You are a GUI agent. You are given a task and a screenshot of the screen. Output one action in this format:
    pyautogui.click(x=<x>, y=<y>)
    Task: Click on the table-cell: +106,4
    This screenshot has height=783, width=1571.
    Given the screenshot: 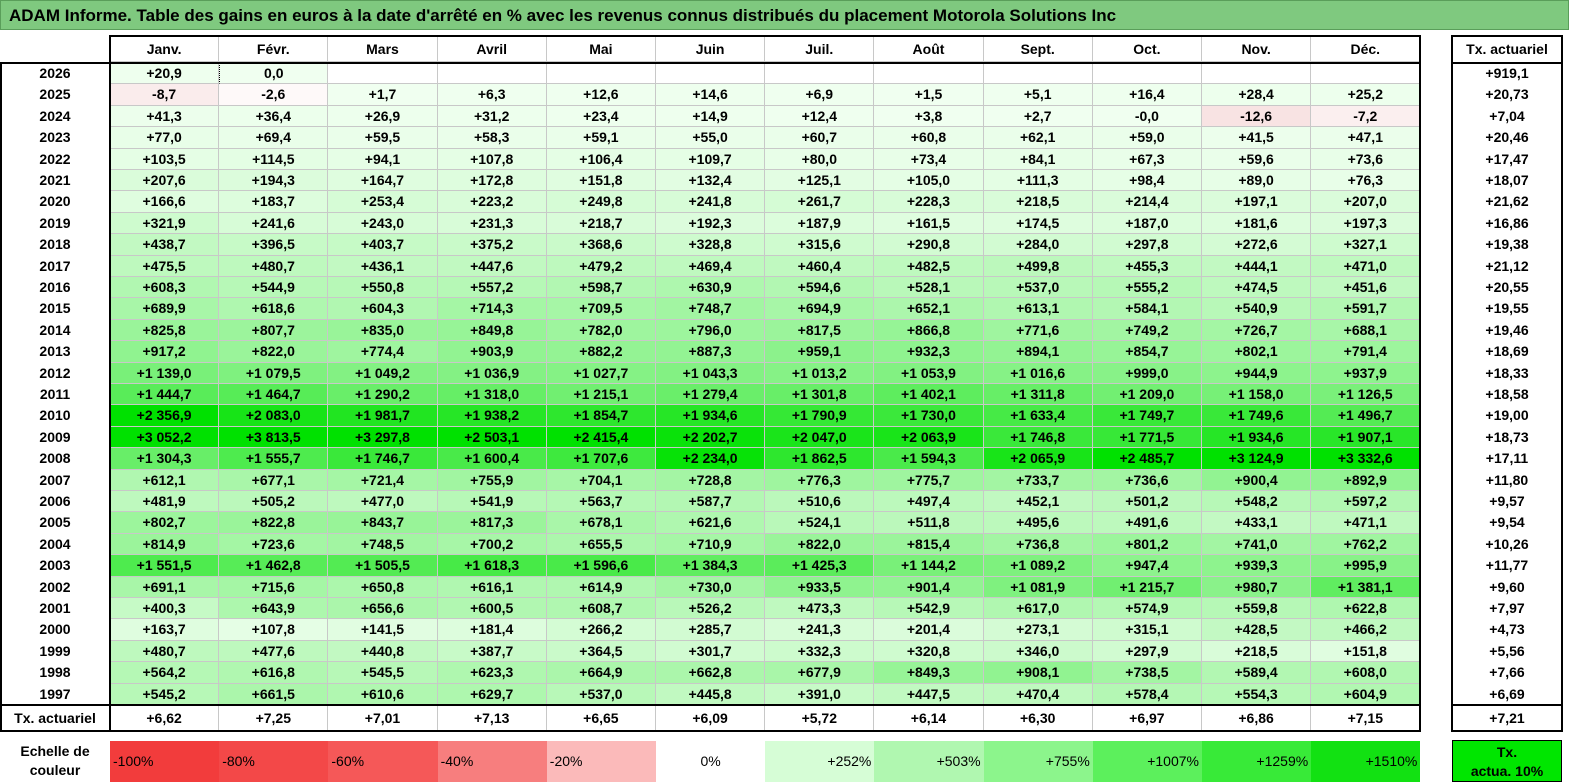 What is the action you would take?
    pyautogui.click(x=601, y=159)
    